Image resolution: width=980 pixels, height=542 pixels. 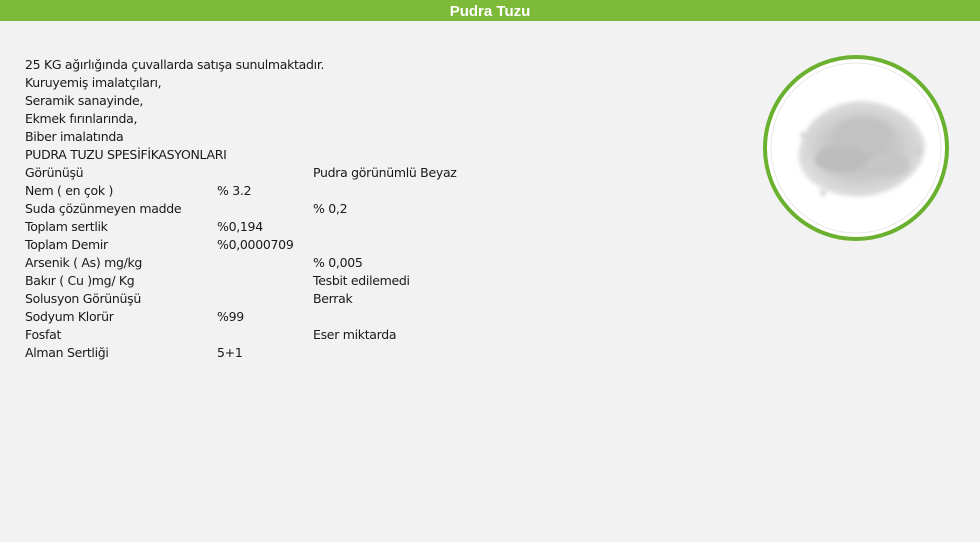 What do you see at coordinates (375, 263) in the screenshot?
I see `spec-row: Arsenik ( As) mg/kg % 0,005` at bounding box center [375, 263].